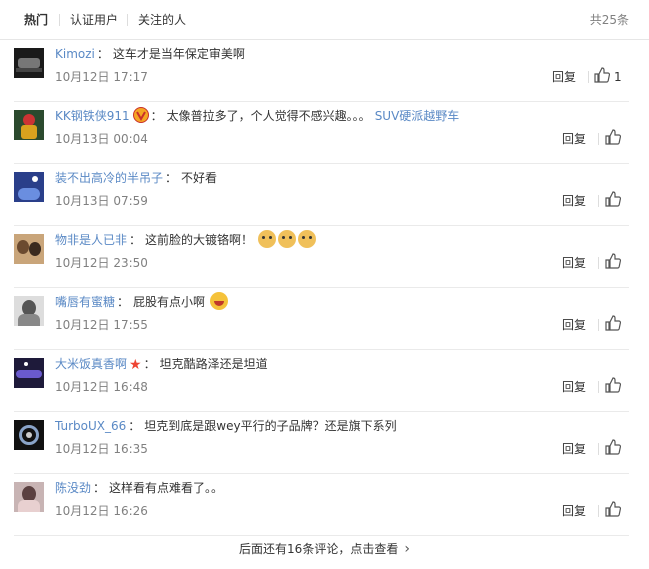  Describe the element at coordinates (166, 488) in the screenshot. I see `comment-text: 这样看有点难看了。。` at that location.